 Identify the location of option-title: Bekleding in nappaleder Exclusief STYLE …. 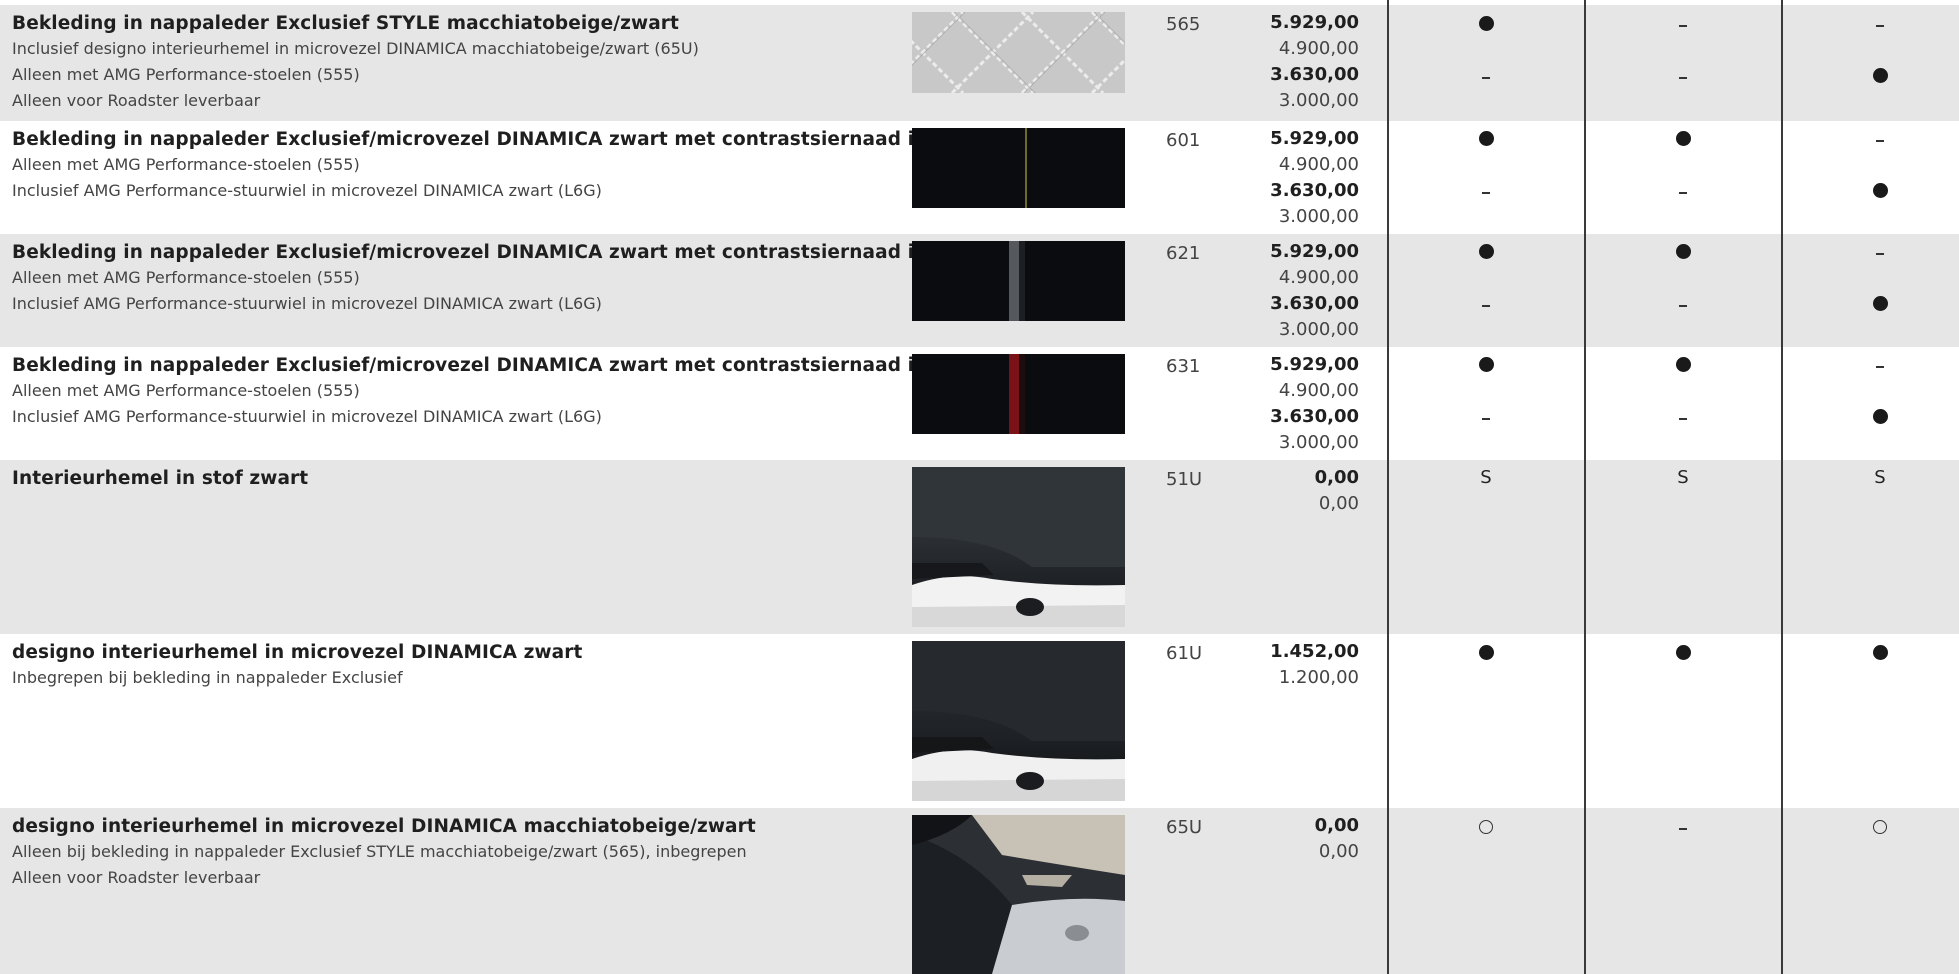
(345, 23).